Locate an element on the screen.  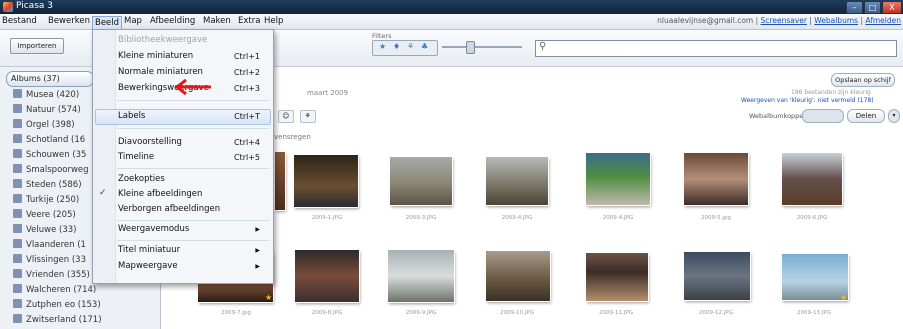
menu-extra: Extra is located at coordinates (249, 21).